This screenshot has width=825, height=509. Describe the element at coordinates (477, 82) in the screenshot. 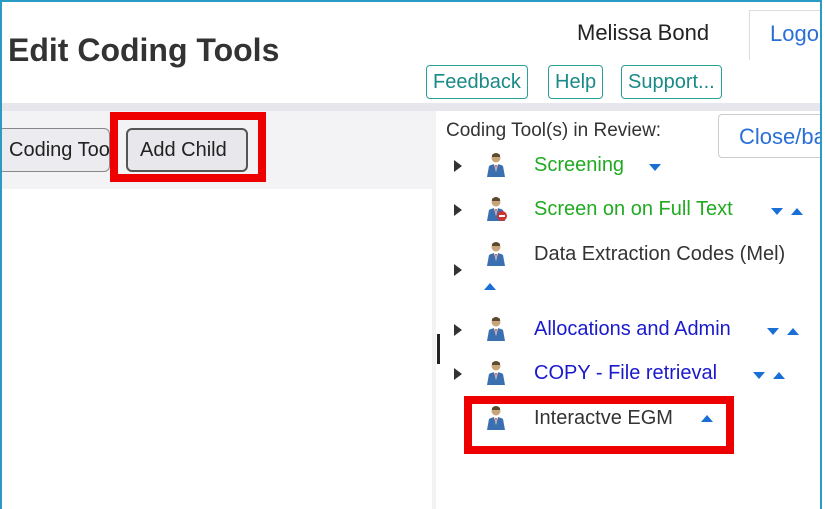

I see `feedback-button: Feedback` at that location.